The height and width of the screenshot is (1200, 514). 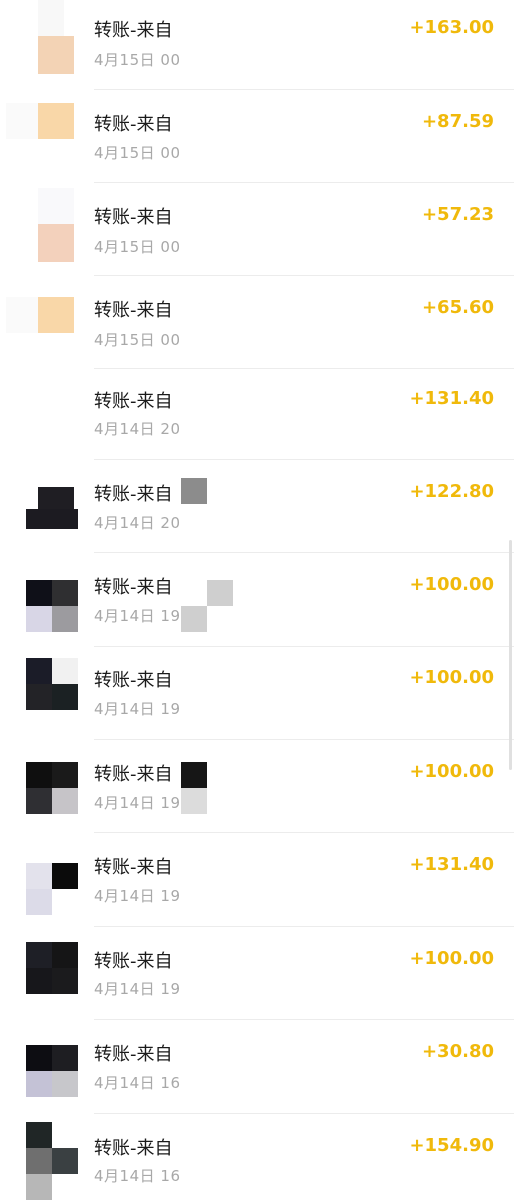 What do you see at coordinates (457, 214) in the screenshot?
I see `transaction-amount: +57.23` at bounding box center [457, 214].